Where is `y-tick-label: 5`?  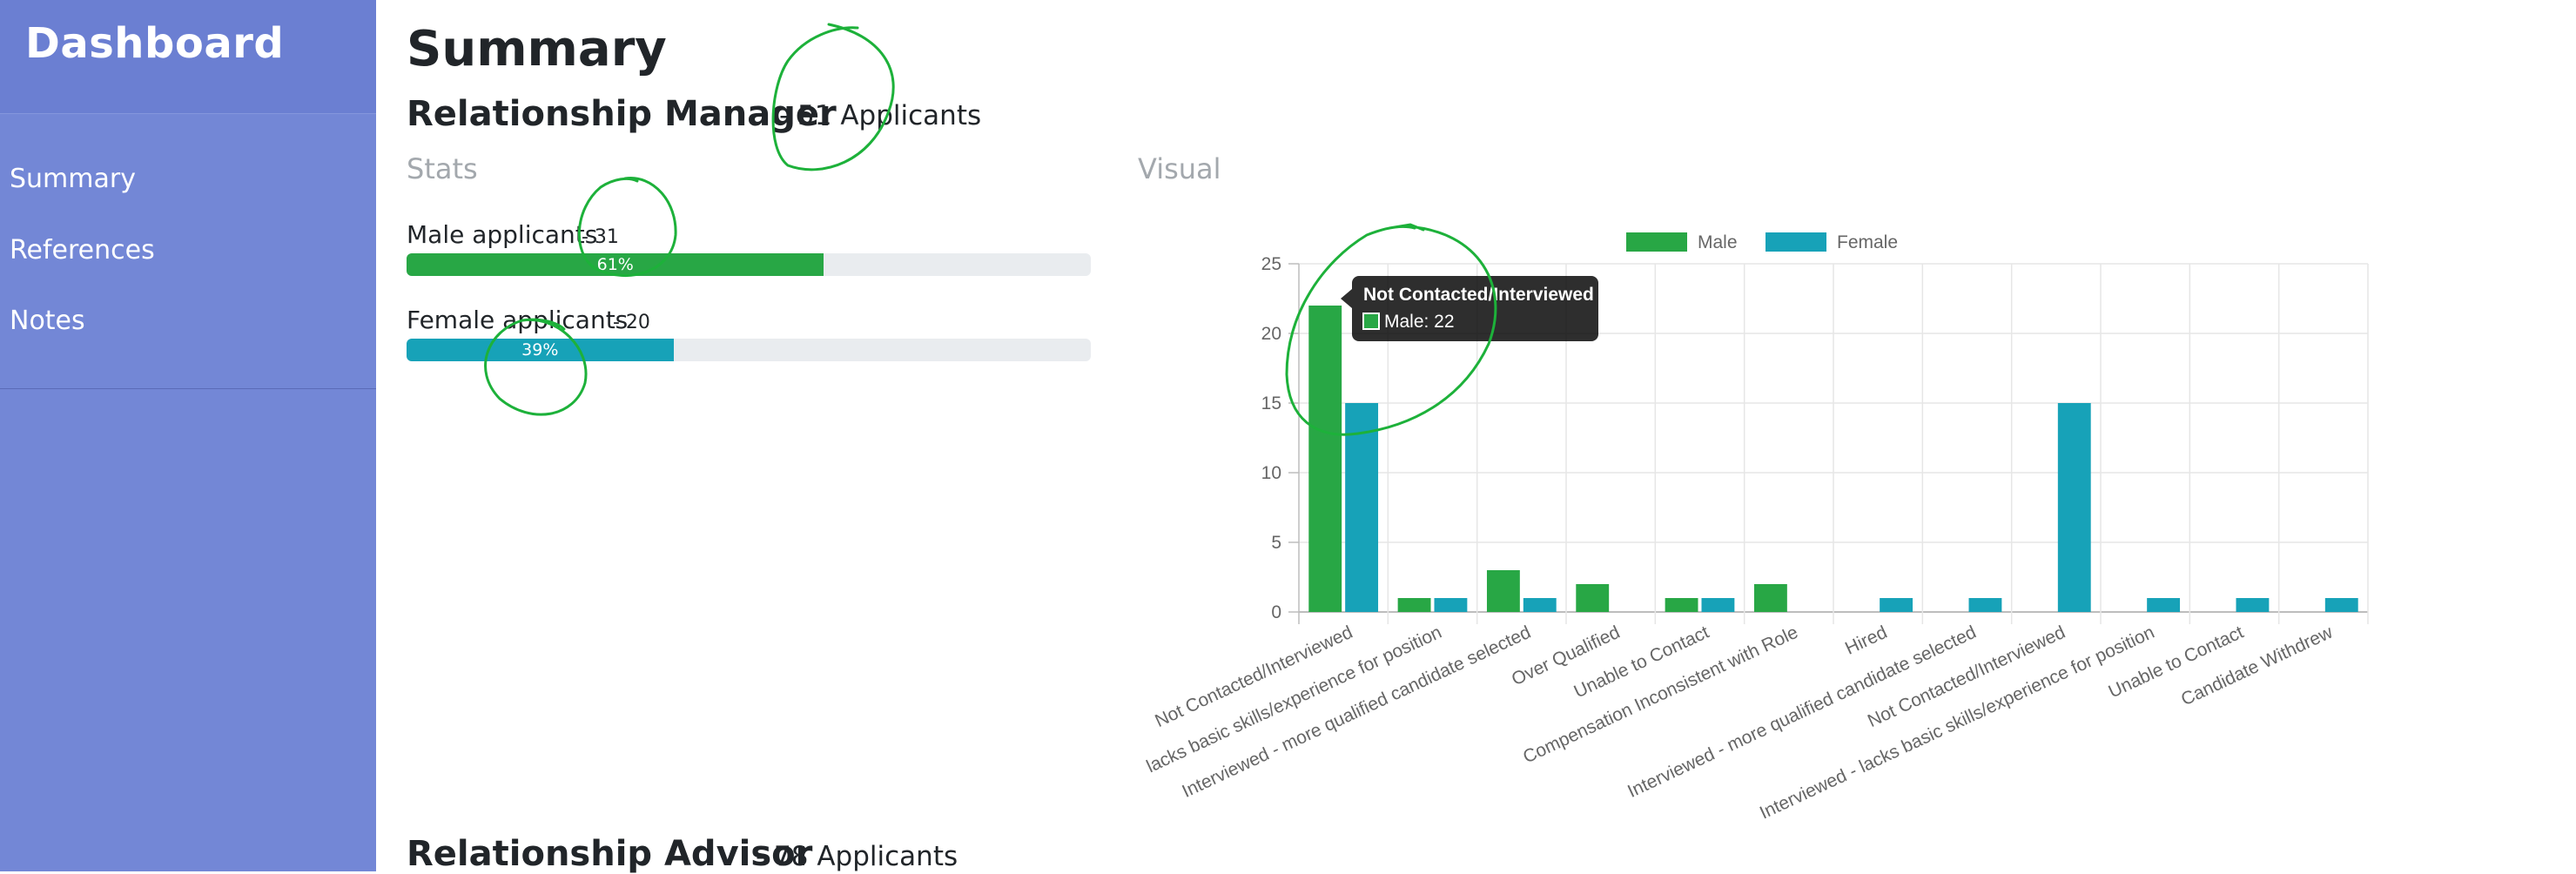 y-tick-label: 5 is located at coordinates (1276, 543).